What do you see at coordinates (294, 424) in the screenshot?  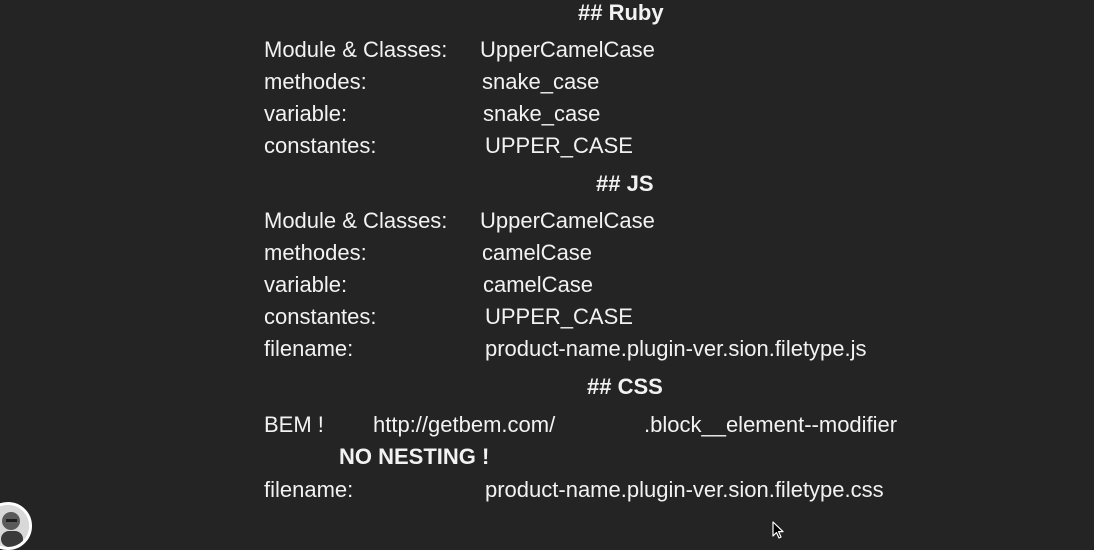 I see `css-bem-label: BEM !` at bounding box center [294, 424].